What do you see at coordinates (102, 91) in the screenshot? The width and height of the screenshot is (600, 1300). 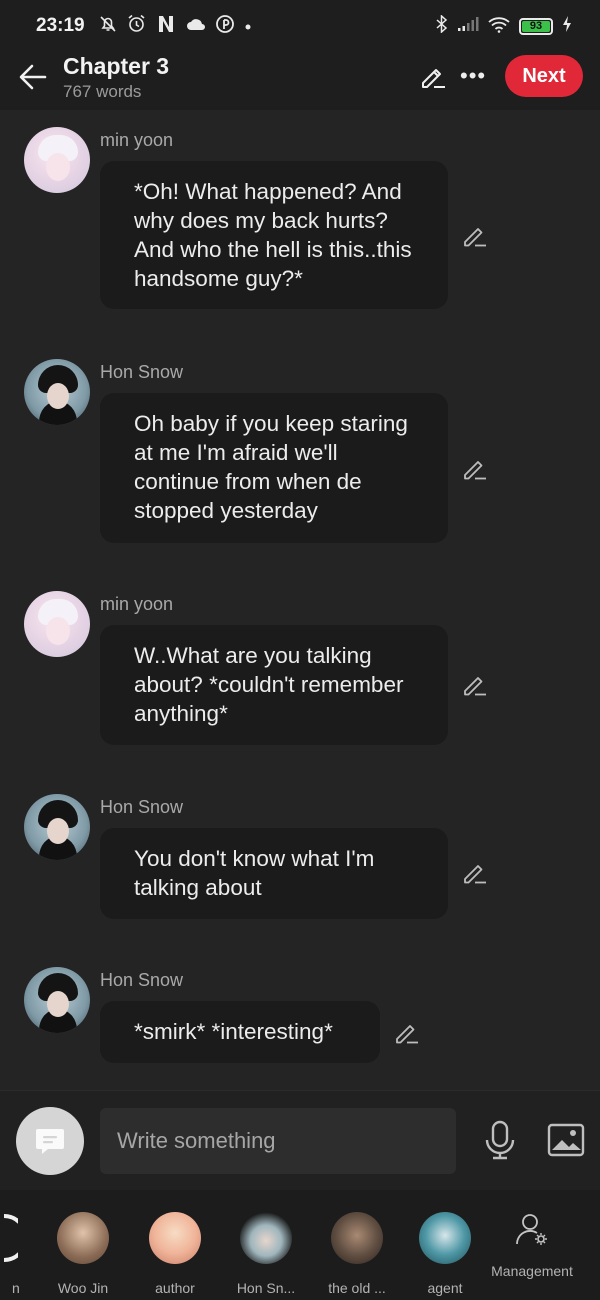 I see `word-count: 767 words` at bounding box center [102, 91].